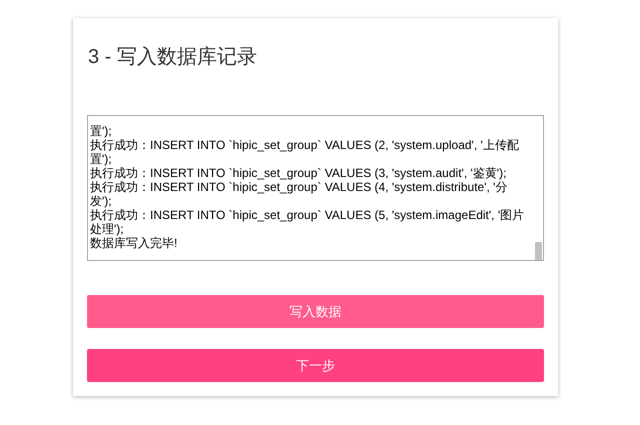 The image size is (640, 425). What do you see at coordinates (308, 222) in the screenshot?
I see `log-line: 执行成功：INSERT INTO `hipic_set_group` VALUES (5, 'system.imageEdit', '图片处理');` at bounding box center [308, 222].